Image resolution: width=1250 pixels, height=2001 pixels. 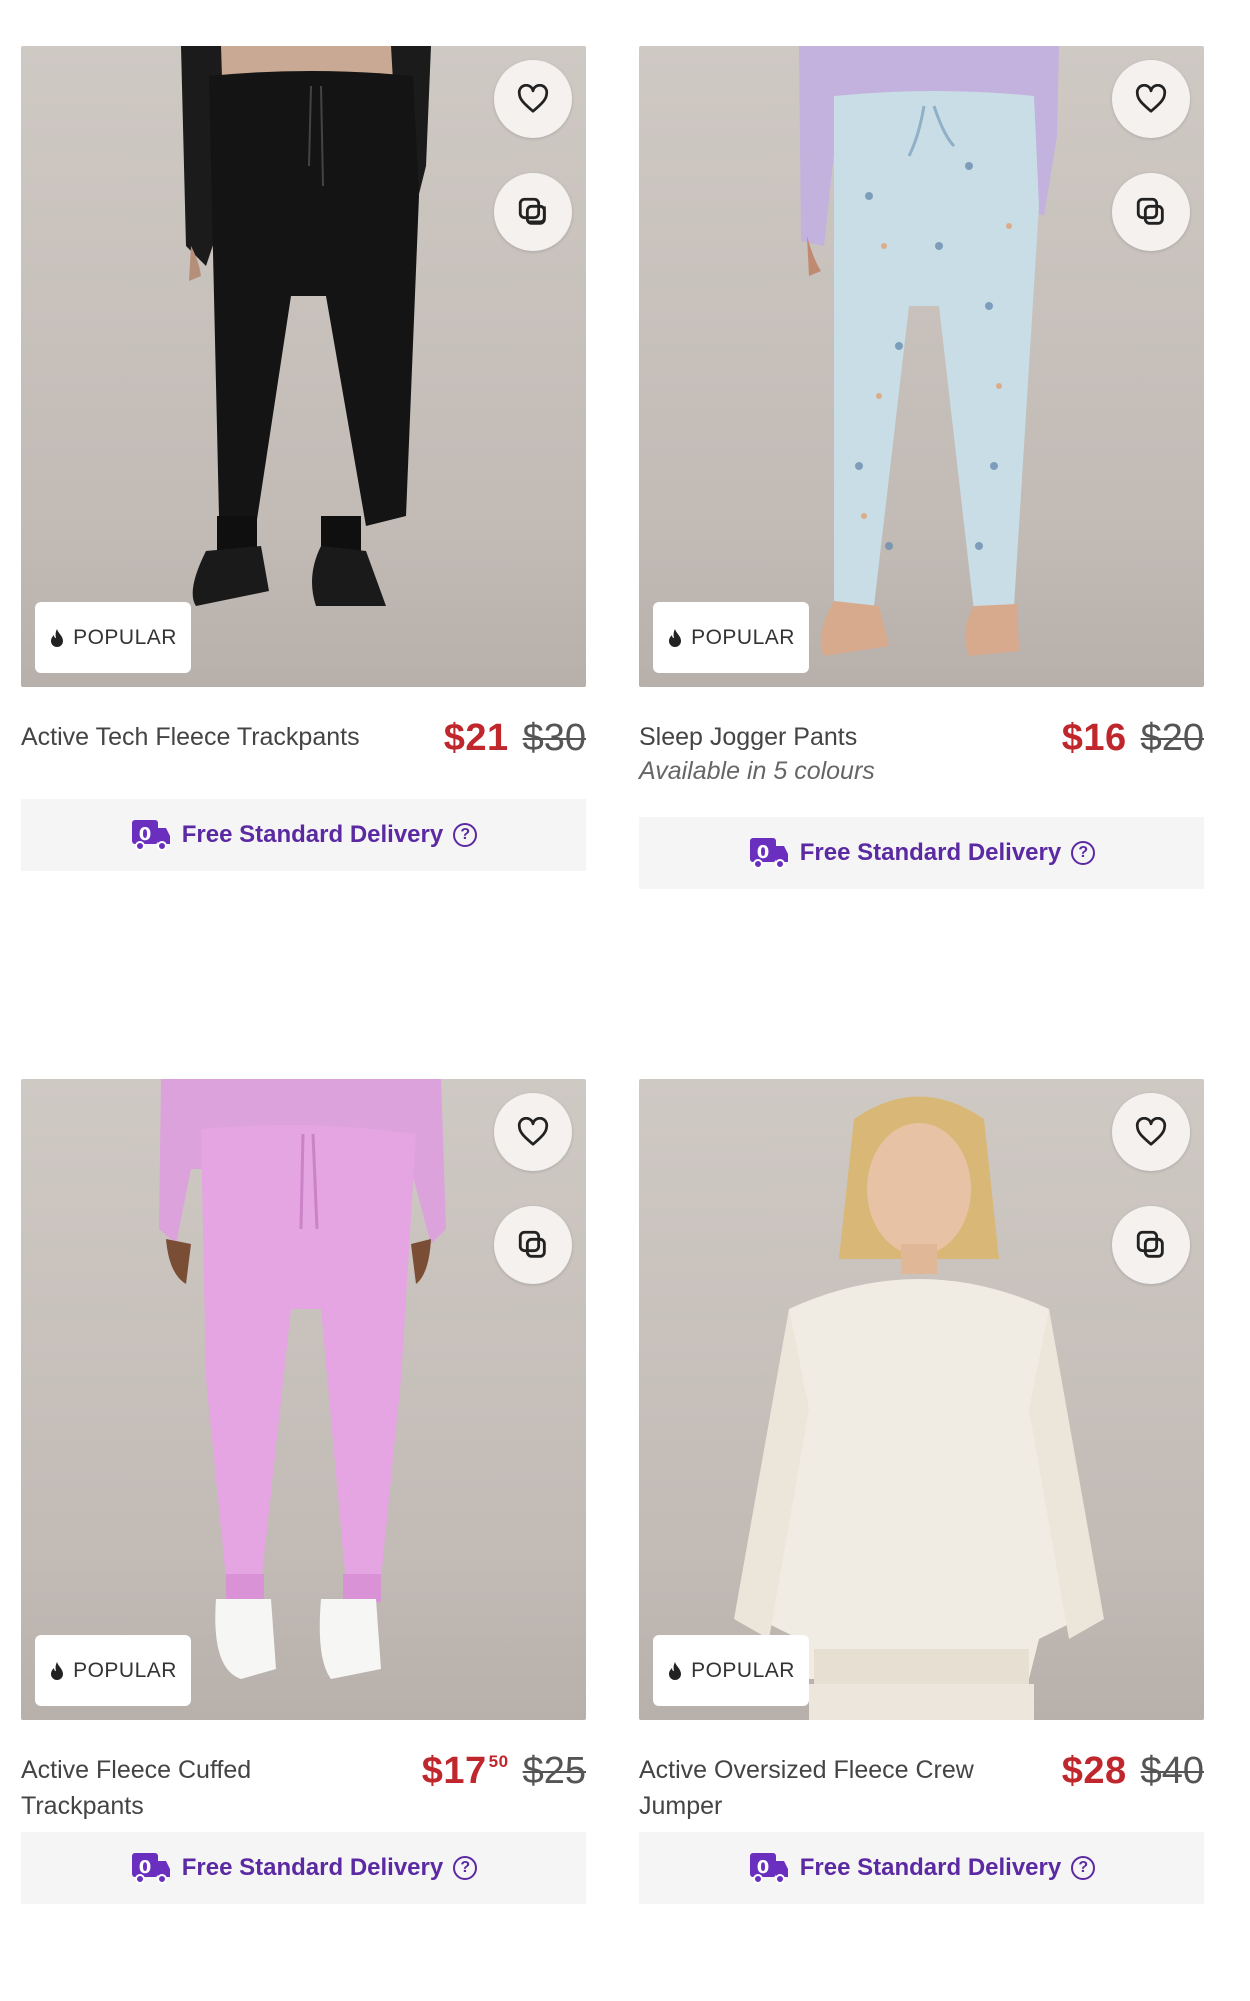 I want to click on sale-price-cents: 50, so click(x=498, y=1761).